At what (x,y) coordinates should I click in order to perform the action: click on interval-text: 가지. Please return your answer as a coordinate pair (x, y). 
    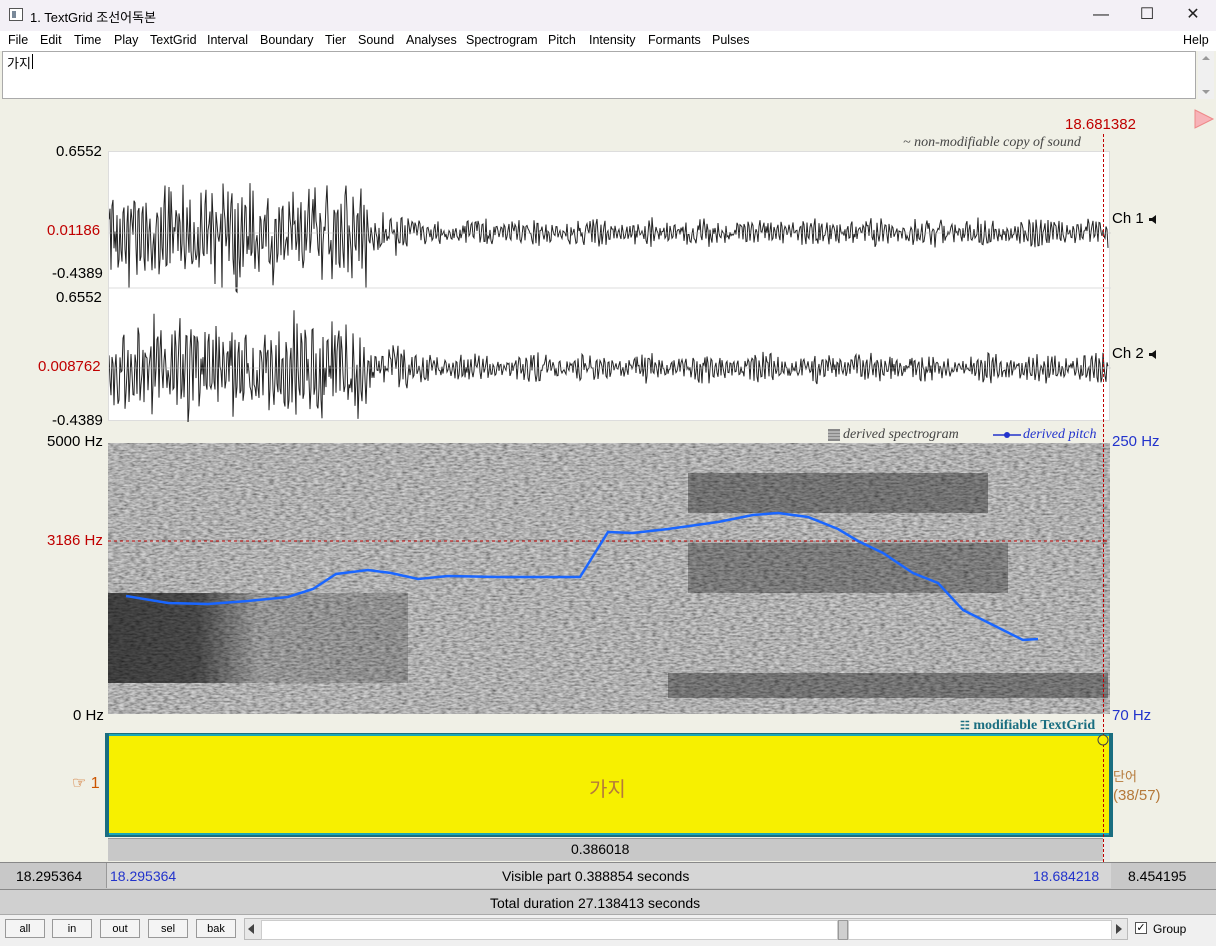
    Looking at the image, I should click on (607, 790).